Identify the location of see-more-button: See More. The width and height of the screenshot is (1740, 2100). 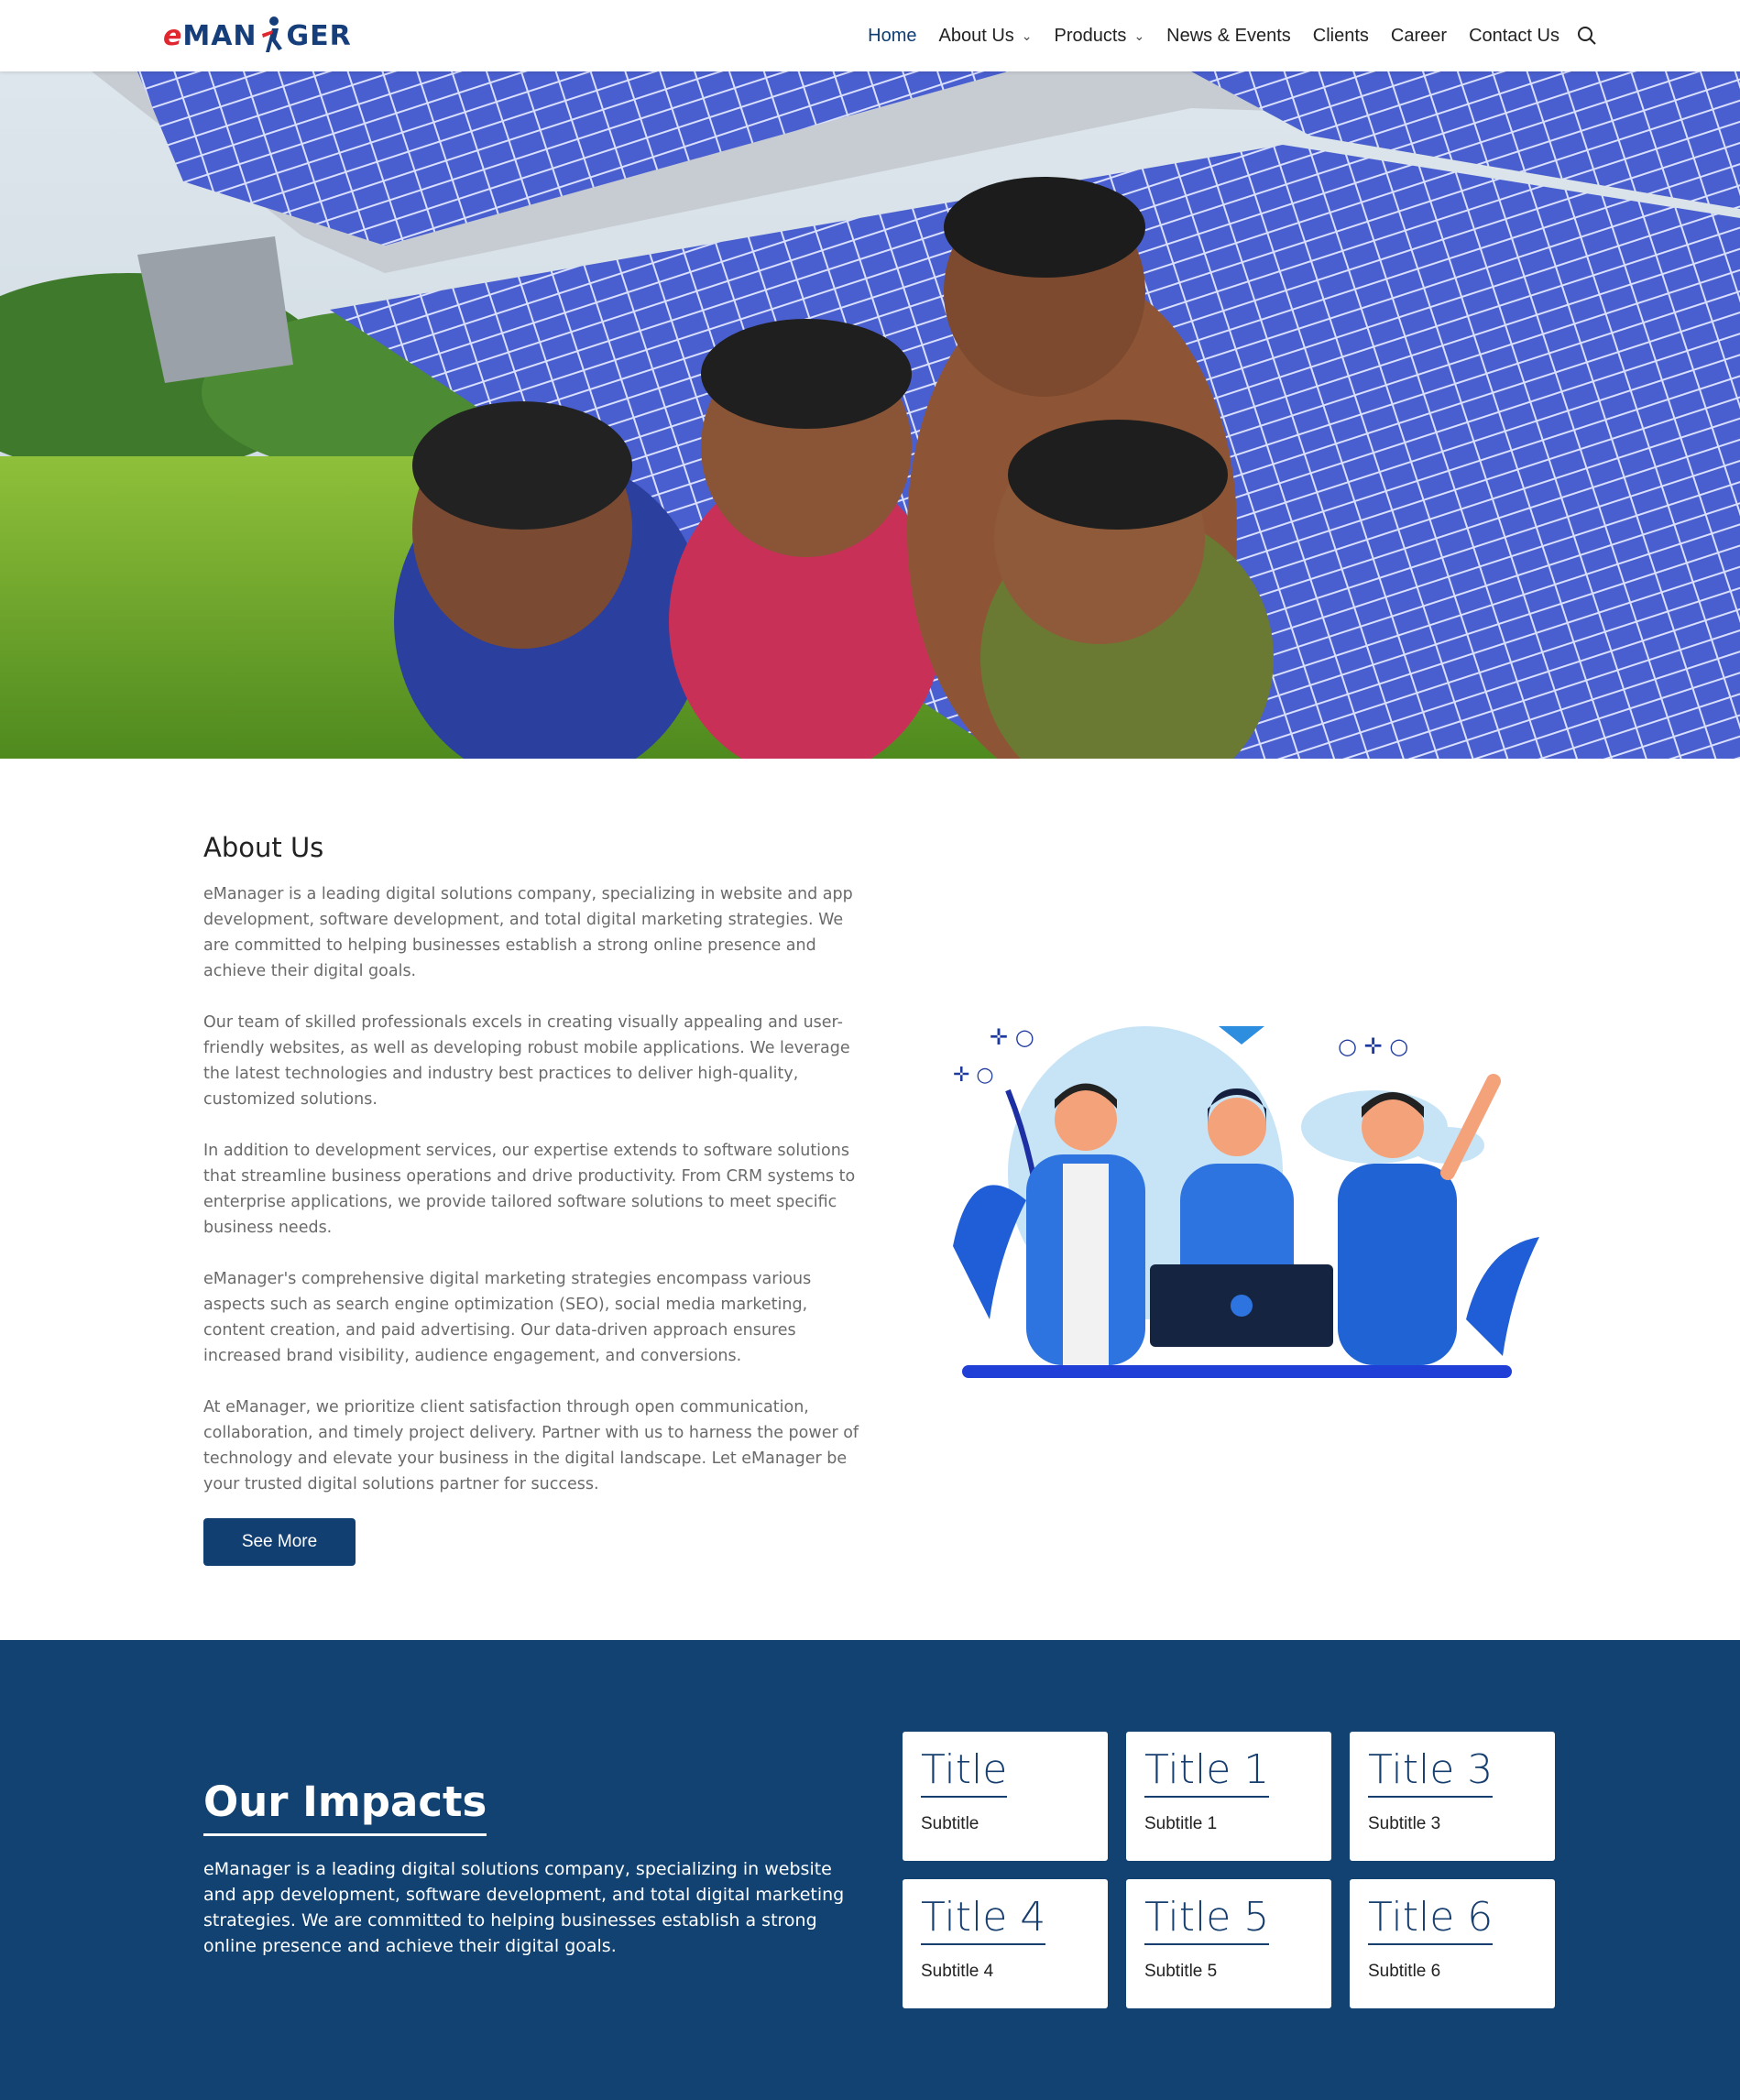
(279, 1542).